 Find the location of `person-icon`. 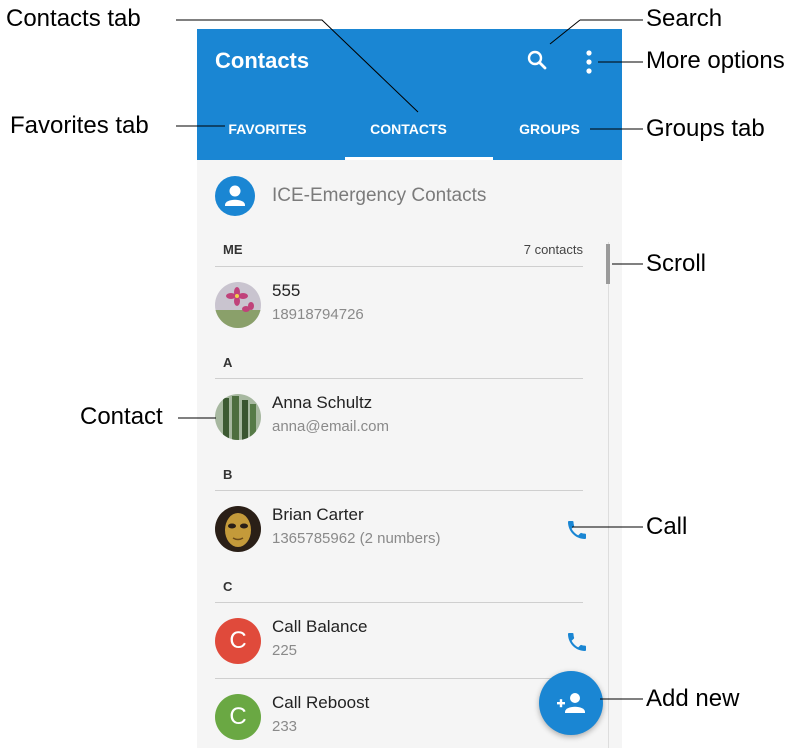

person-icon is located at coordinates (235, 196).